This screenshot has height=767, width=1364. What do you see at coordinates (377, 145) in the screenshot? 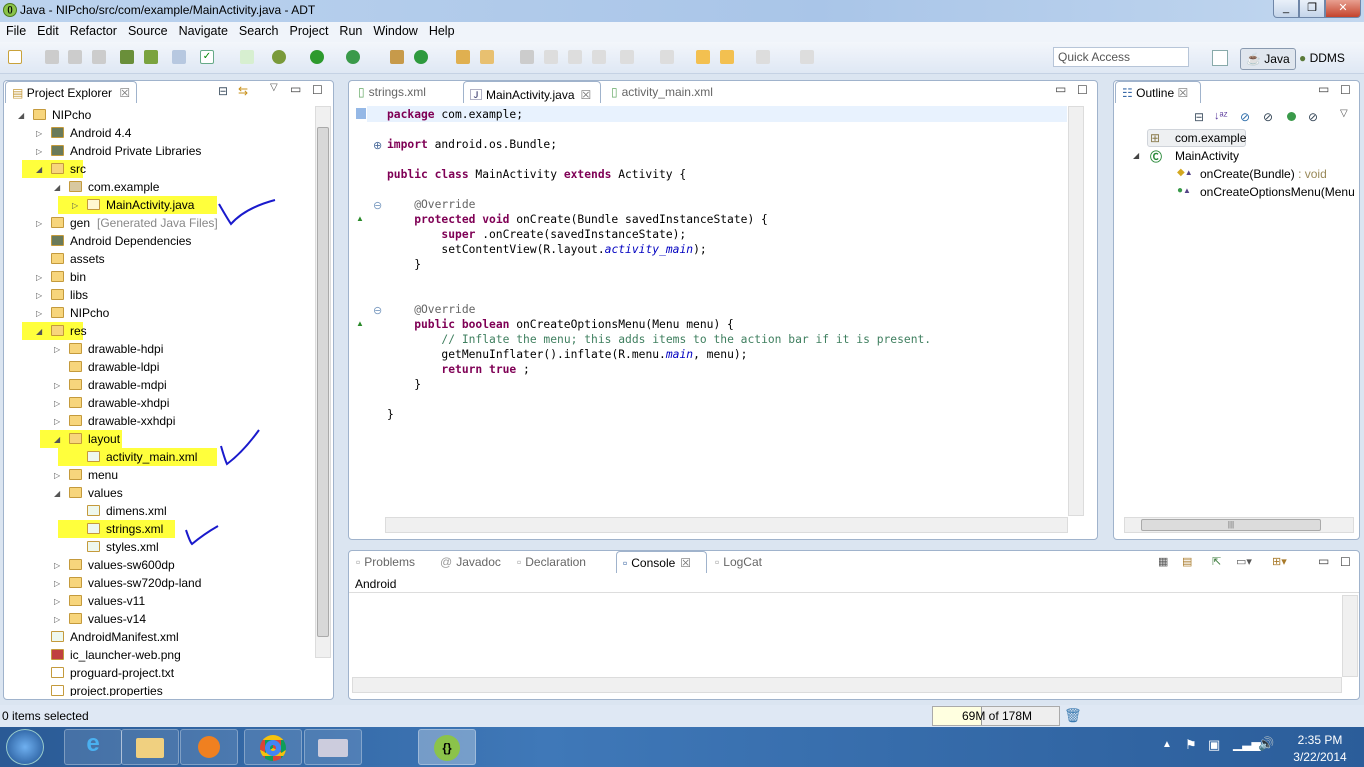
I see `expand-import-icon: ⊕` at bounding box center [377, 145].